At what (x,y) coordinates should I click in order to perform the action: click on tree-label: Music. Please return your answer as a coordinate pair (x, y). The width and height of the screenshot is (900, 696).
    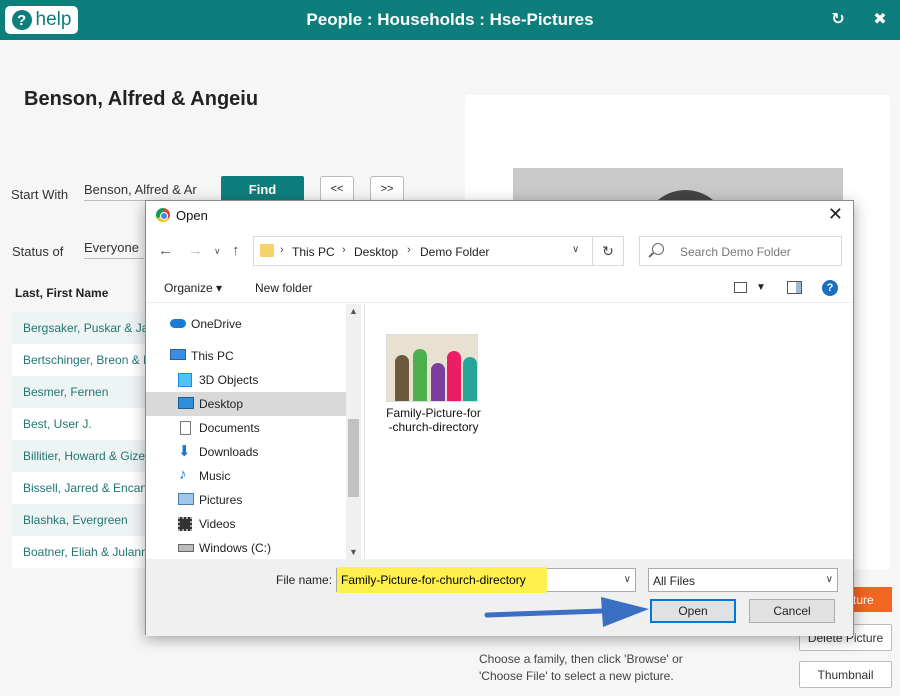
    Looking at the image, I should click on (215, 476).